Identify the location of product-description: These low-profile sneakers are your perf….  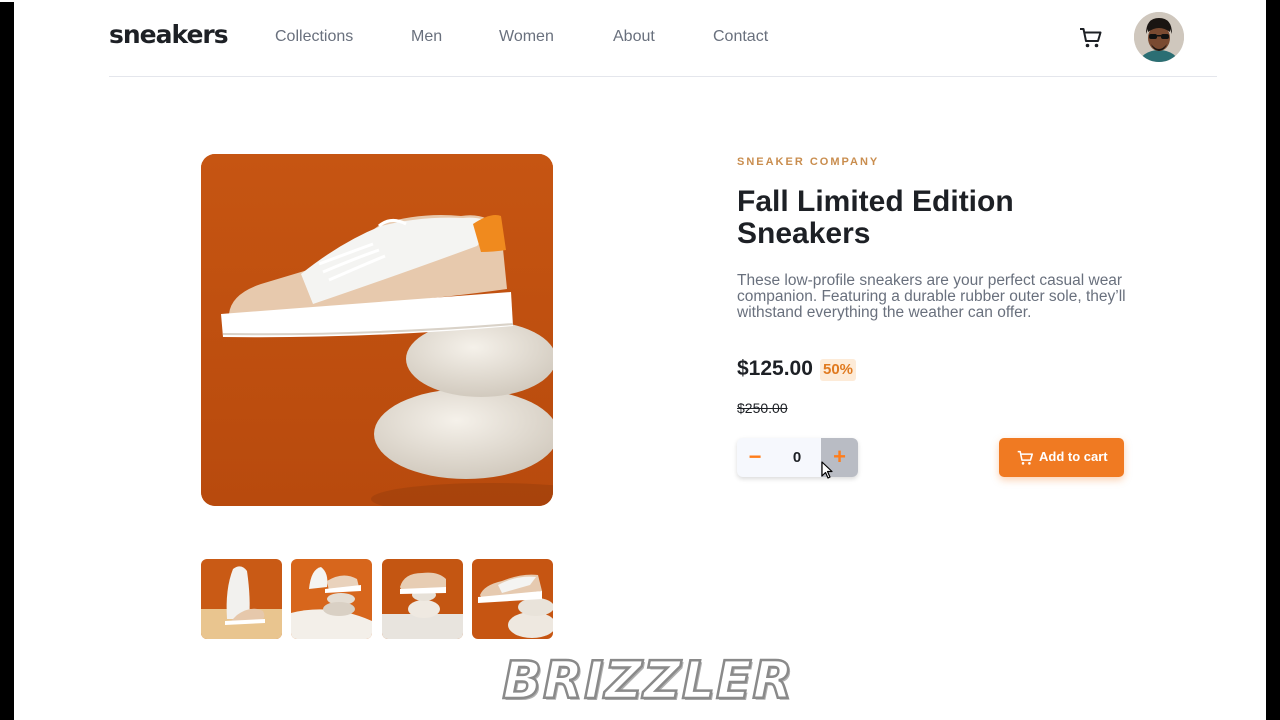
(931, 296).